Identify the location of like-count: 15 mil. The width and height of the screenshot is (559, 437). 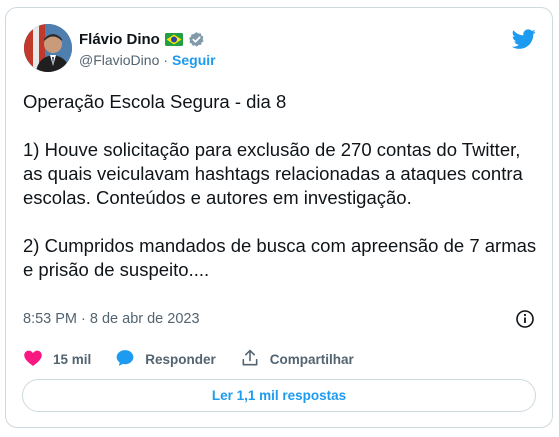
(72, 359).